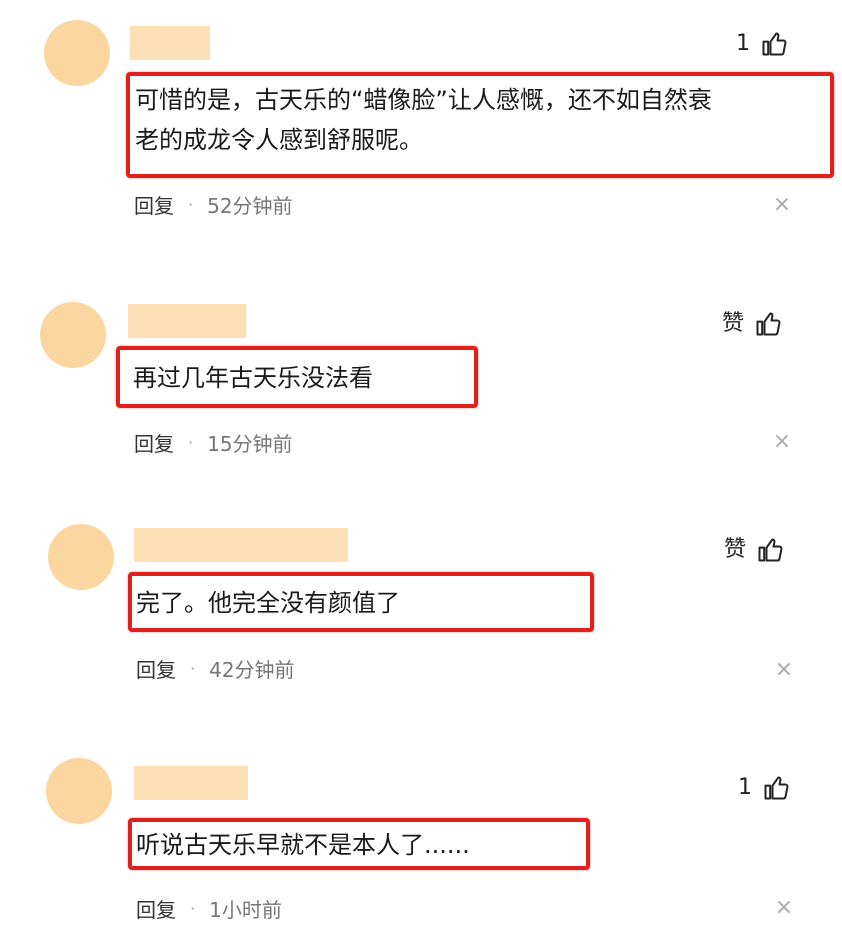  Describe the element at coordinates (423, 100) in the screenshot. I see `comment-text-line: 可惜的是，古天乐的“蜡像脸”让人感慨，还不如自然衰` at that location.